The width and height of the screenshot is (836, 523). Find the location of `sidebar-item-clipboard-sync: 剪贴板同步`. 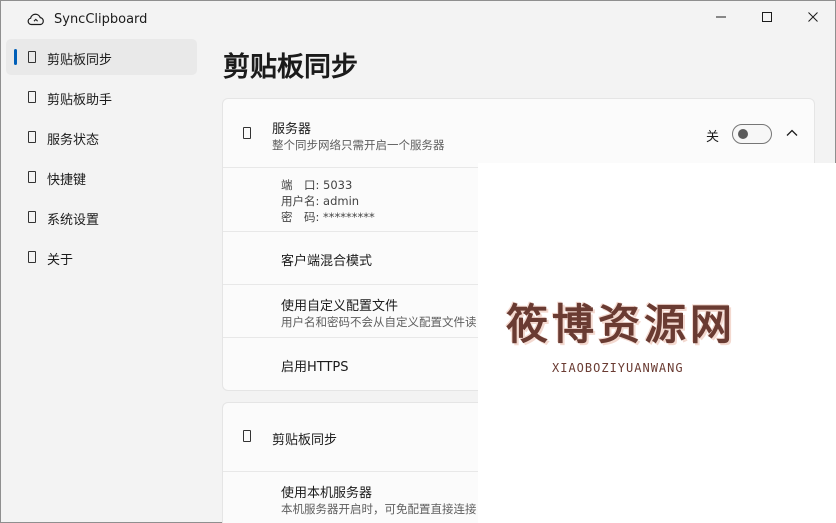

sidebar-item-clipboard-sync: 剪贴板同步 is located at coordinates (101, 57).